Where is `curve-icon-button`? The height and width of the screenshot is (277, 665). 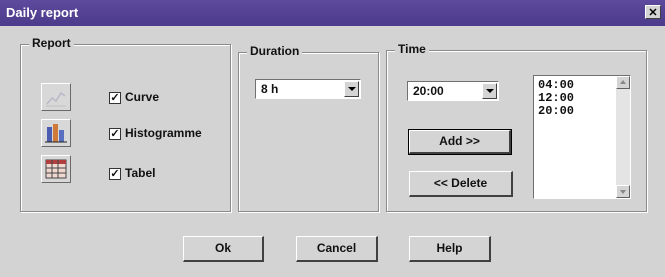
curve-icon-button is located at coordinates (56, 97).